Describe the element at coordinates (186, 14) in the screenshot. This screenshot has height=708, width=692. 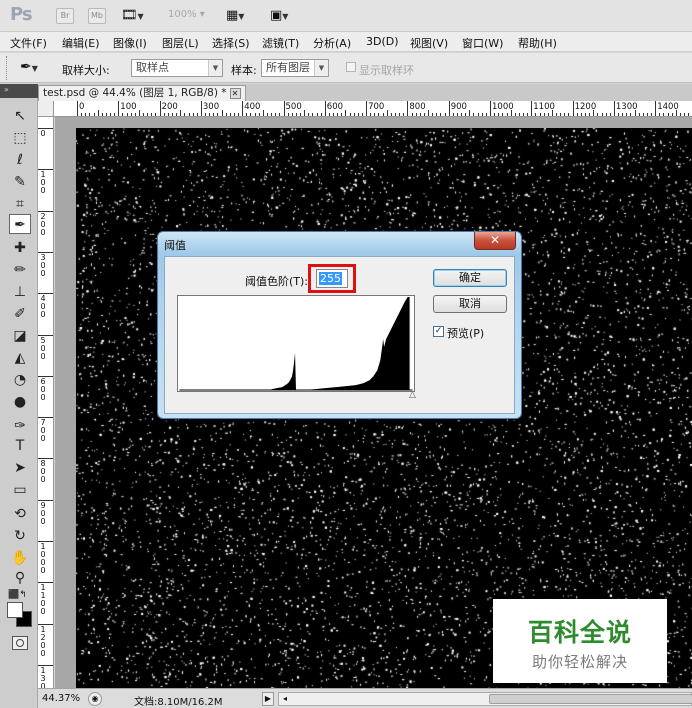
I see `zoom-level-display: 100% ▾` at that location.